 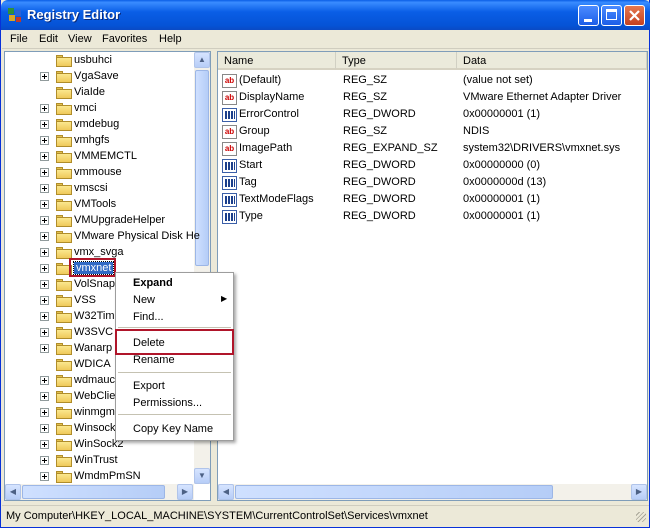 I want to click on value-row: ab (Default) REG_SZ (value not set), so click(x=432, y=81).